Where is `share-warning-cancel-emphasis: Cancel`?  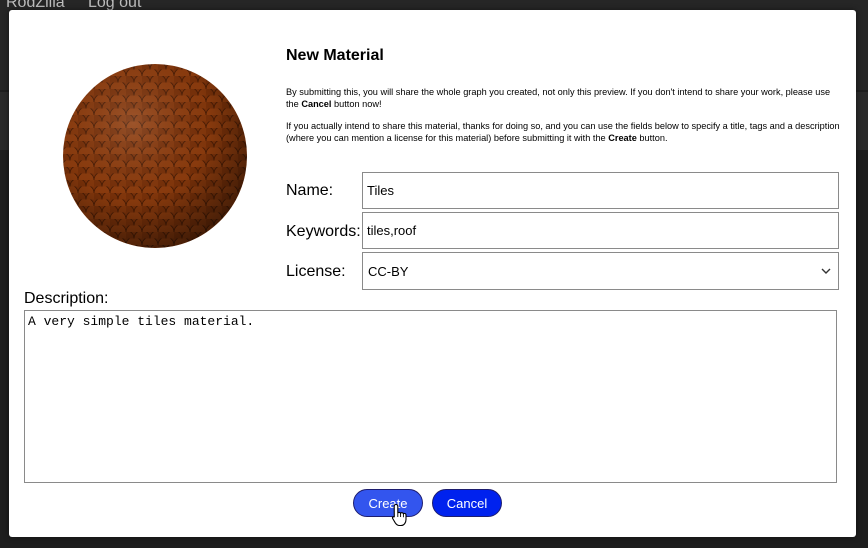
share-warning-cancel-emphasis: Cancel is located at coordinates (316, 104).